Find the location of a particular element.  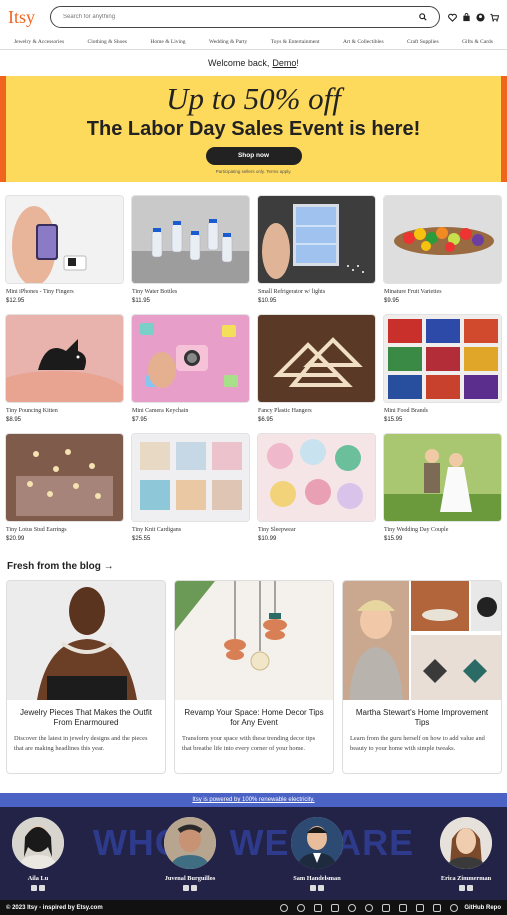

product-price: $15.99 is located at coordinates (393, 539).